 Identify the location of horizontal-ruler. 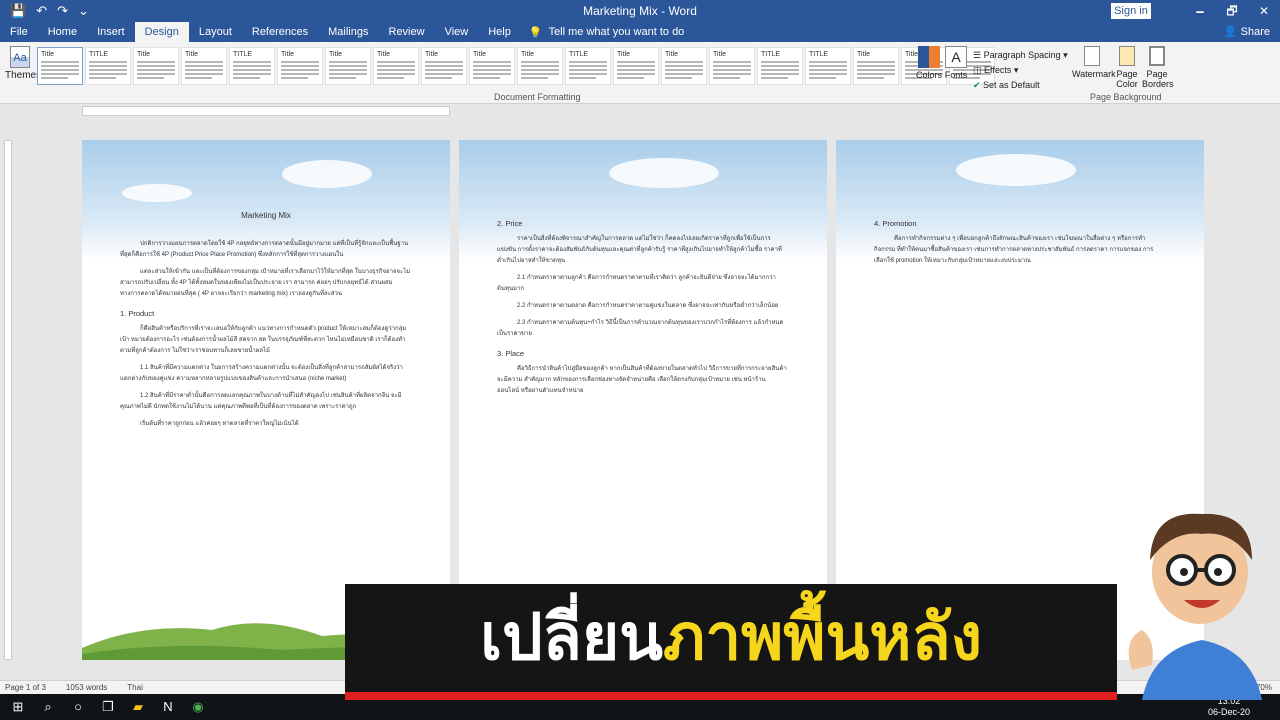
(266, 111).